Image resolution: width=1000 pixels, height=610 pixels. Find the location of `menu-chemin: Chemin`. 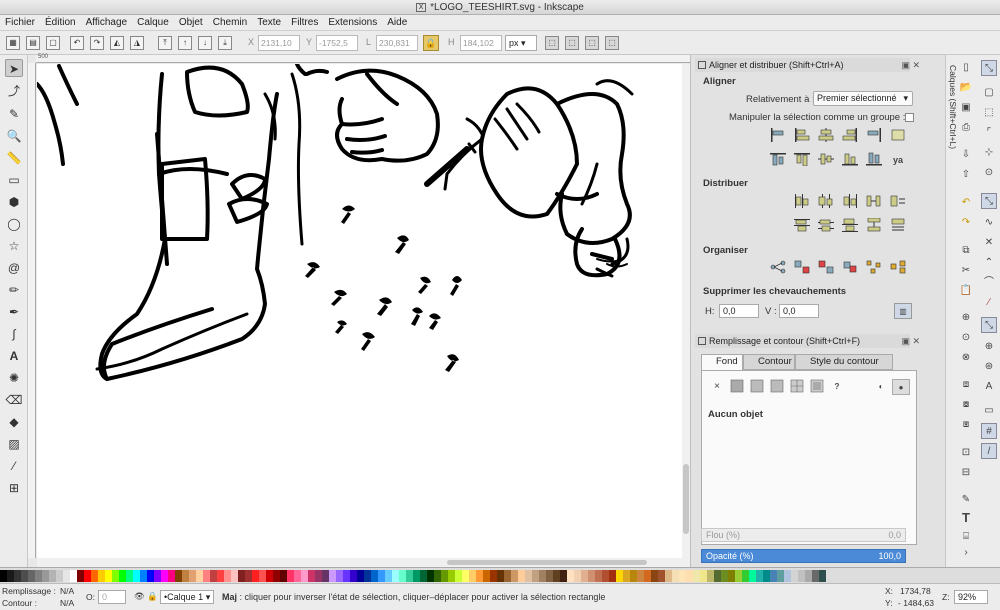

menu-chemin: Chemin is located at coordinates (230, 23).